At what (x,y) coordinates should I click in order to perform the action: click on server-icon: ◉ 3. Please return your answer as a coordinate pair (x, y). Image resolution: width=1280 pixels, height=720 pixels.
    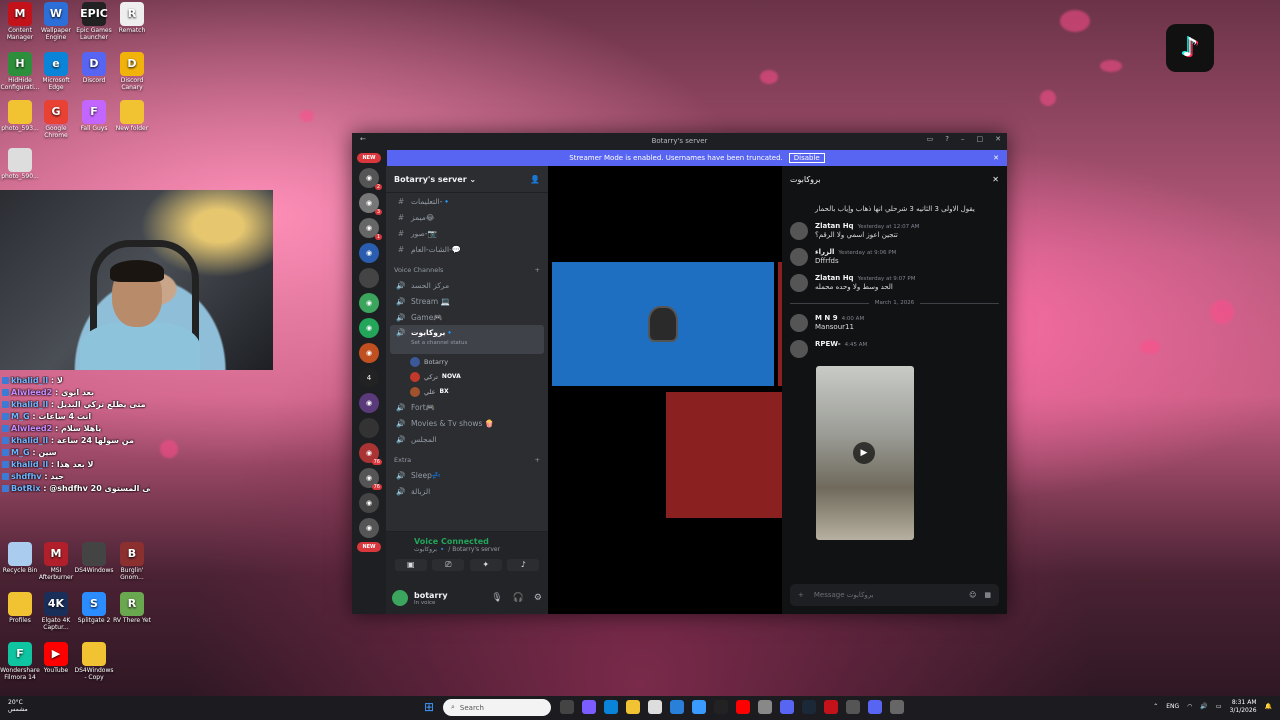
    Looking at the image, I should click on (370, 204).